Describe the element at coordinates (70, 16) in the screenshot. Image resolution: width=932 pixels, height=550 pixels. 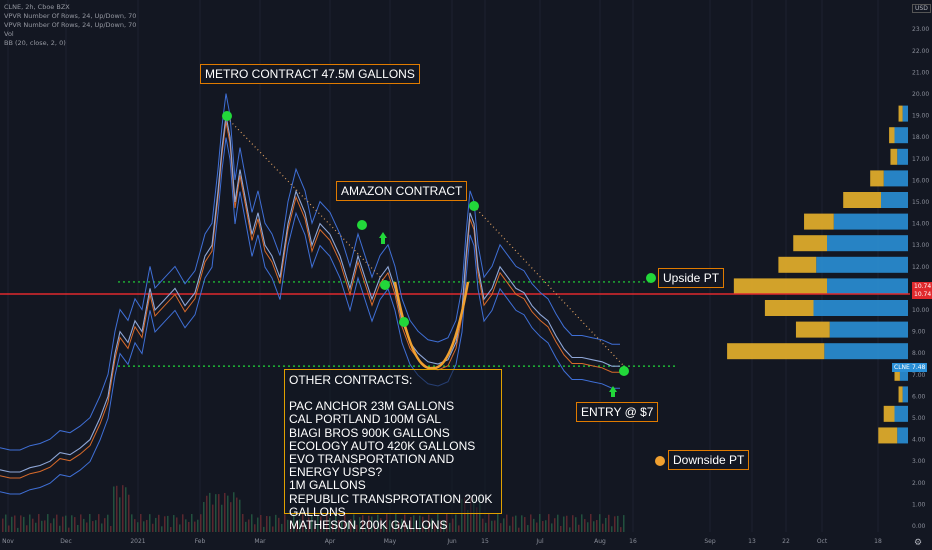
I see `indicator-vpvr-1: VPVR Number Of Rows, 24, Up/Down, 70` at that location.